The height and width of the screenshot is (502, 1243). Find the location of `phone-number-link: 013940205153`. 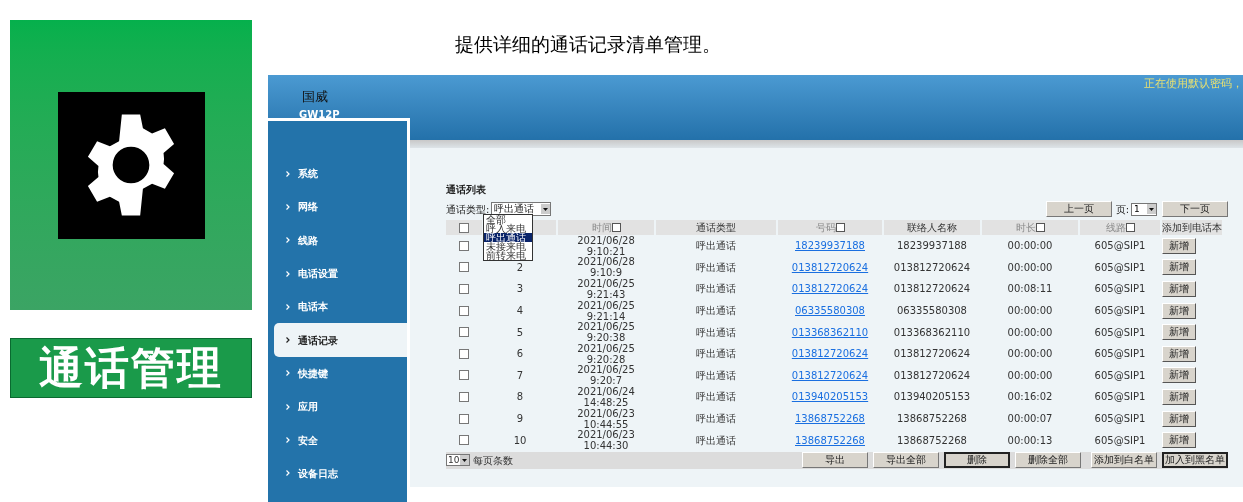

phone-number-link: 013940205153 is located at coordinates (830, 397).